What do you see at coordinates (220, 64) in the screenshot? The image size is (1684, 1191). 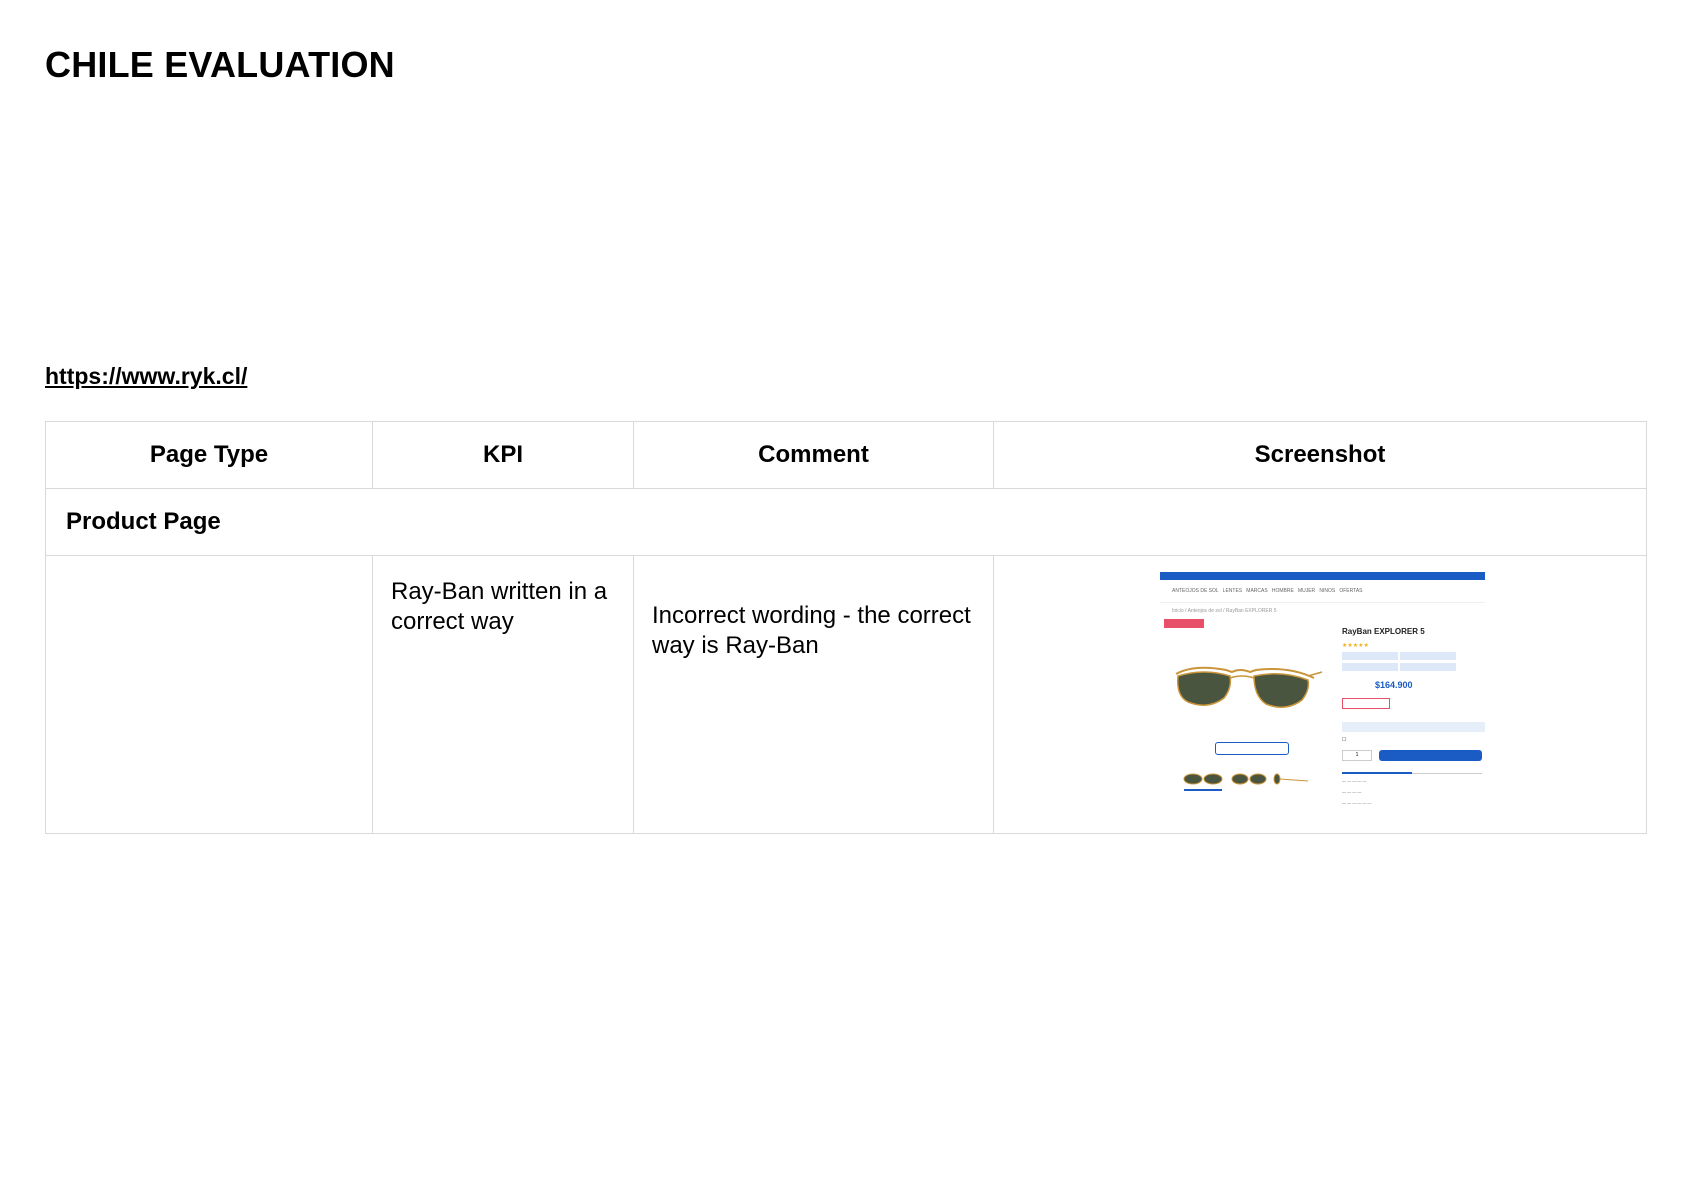 I see `document-title: CHILE EVALUATION` at bounding box center [220, 64].